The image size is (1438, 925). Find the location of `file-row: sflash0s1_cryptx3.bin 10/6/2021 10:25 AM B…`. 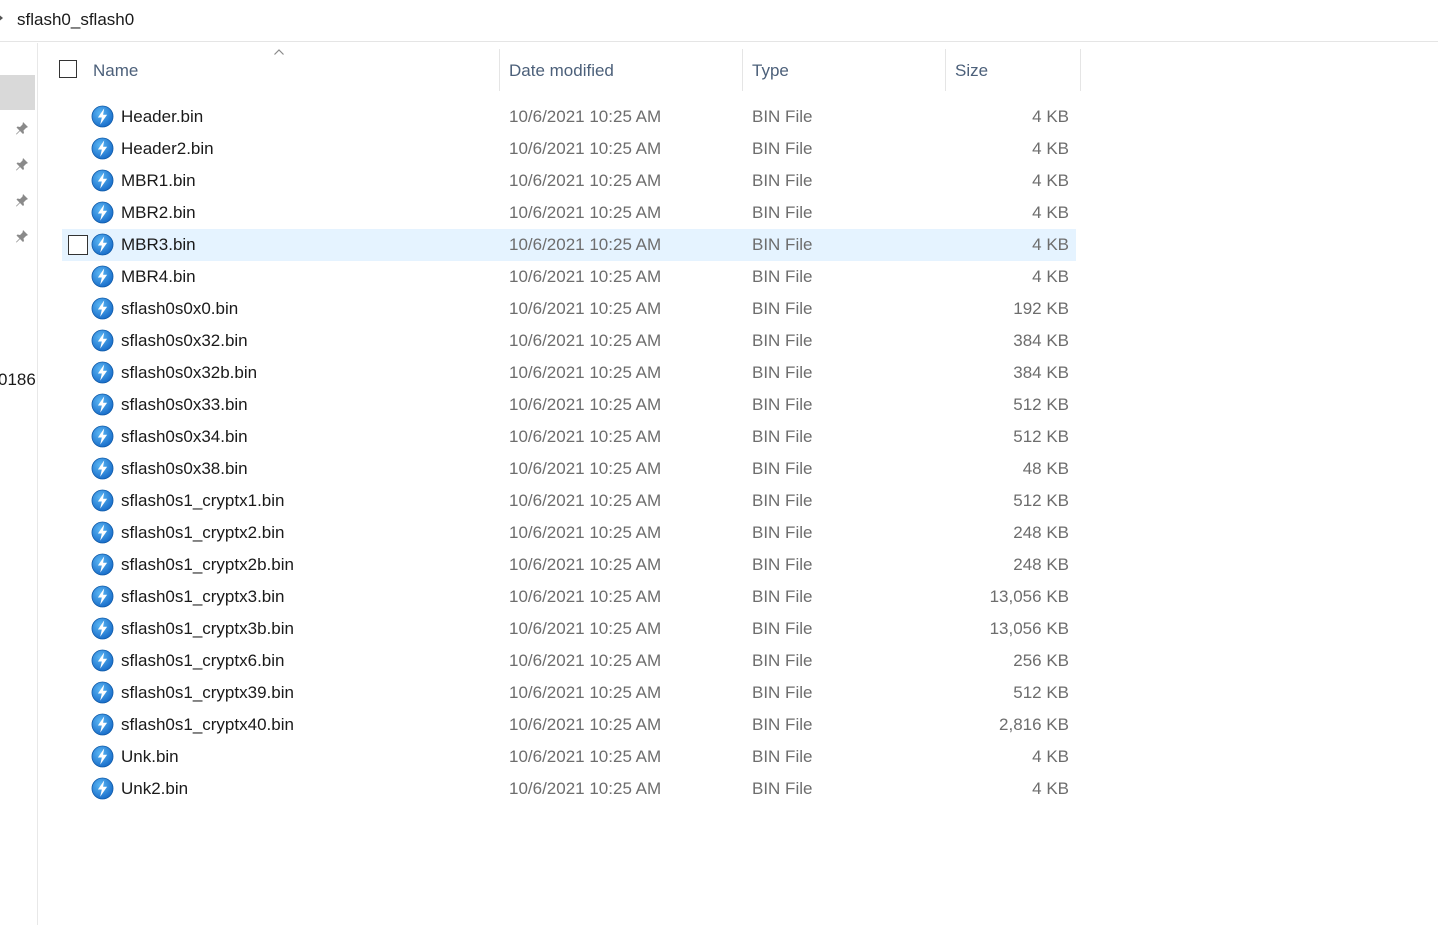

file-row: sflash0s1_cryptx3.bin 10/6/2021 10:25 AM B… is located at coordinates (569, 597).